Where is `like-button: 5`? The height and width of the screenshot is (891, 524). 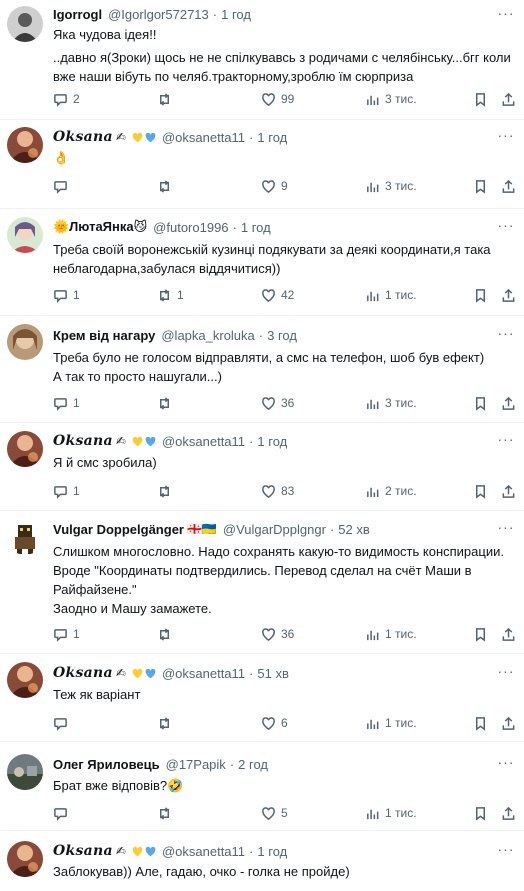 like-button: 5 is located at coordinates (274, 813).